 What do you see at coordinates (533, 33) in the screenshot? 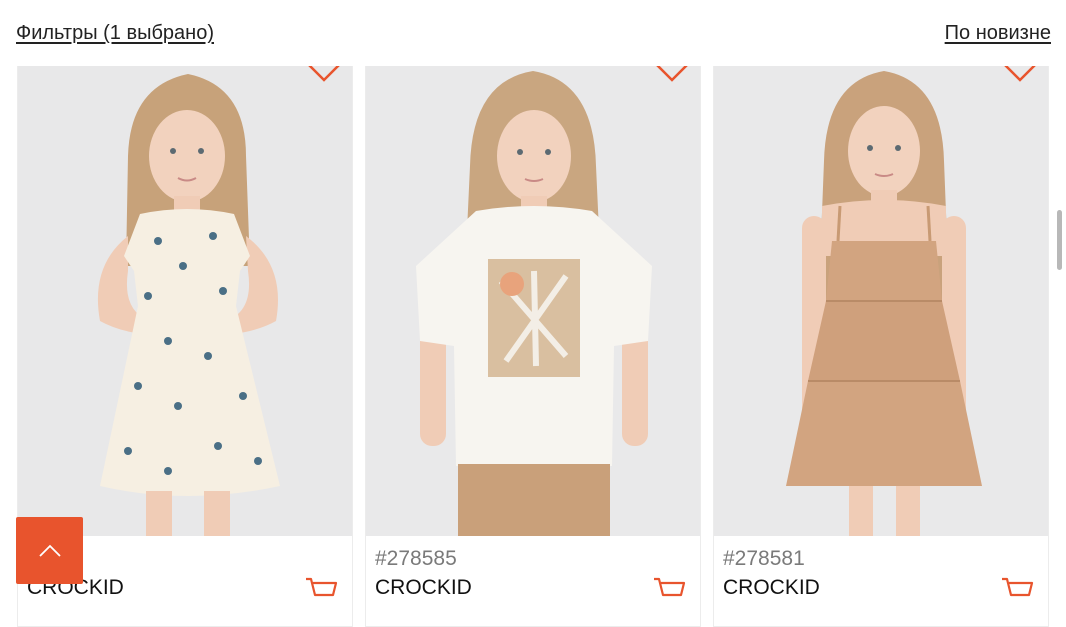
I see `catalog-toolbar: Фильтры (1 выбрано) По новизне` at bounding box center [533, 33].